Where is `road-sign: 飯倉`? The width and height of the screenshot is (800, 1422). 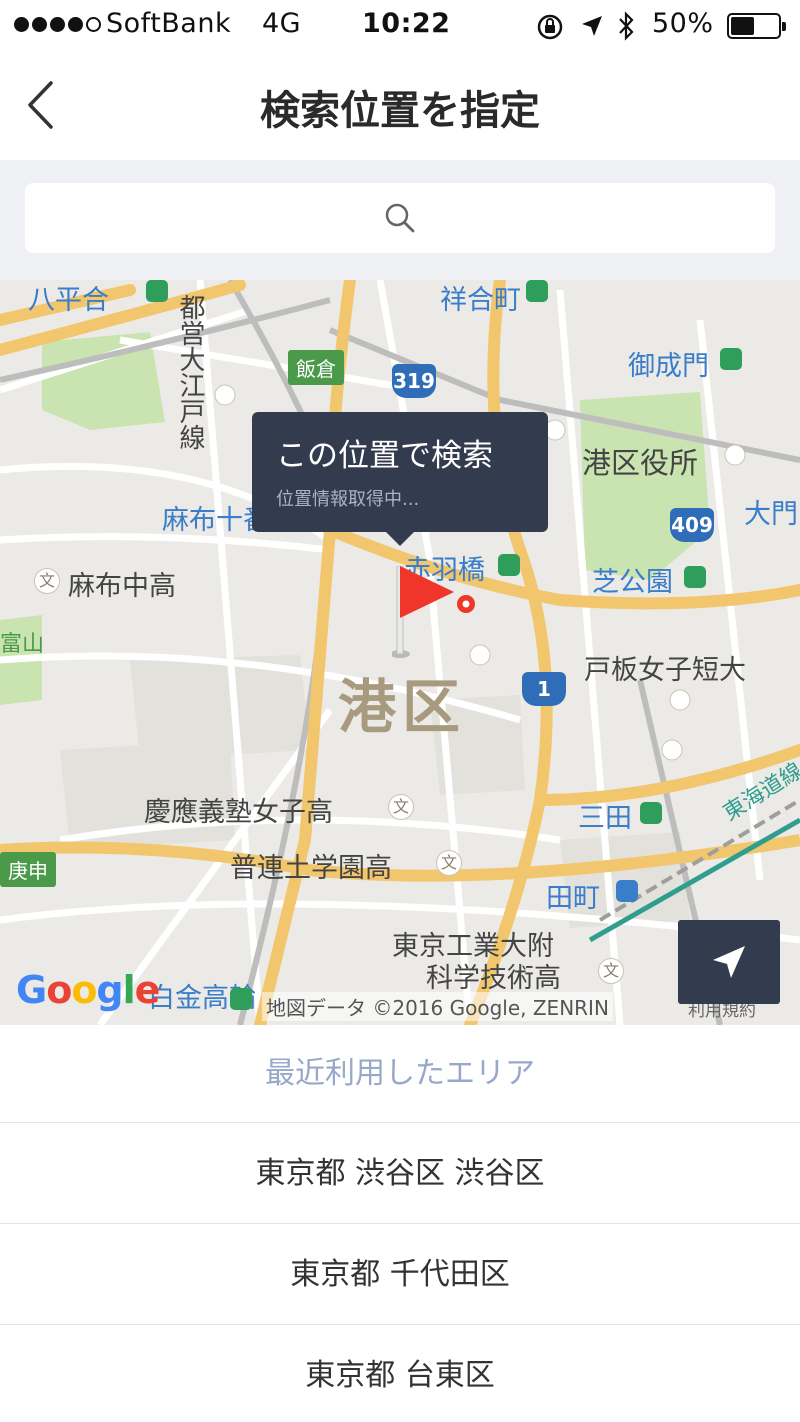
road-sign: 飯倉 is located at coordinates (316, 367).